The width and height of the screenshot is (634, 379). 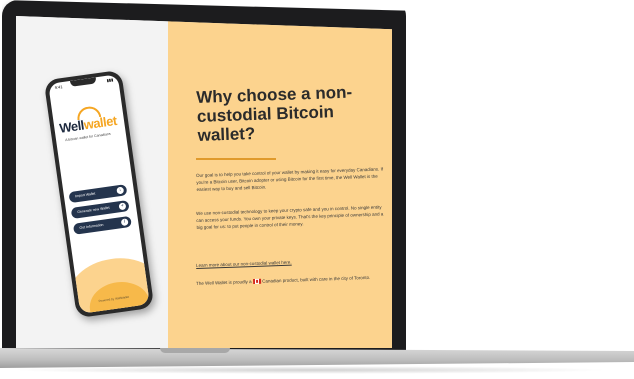 I want to click on signal-icon: ▮▮▮, so click(x=110, y=79).